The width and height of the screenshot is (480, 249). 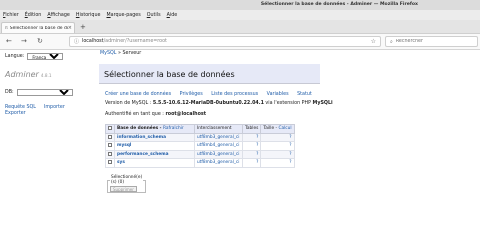 I want to click on forward-arrow-icon: →, so click(x=24, y=41).